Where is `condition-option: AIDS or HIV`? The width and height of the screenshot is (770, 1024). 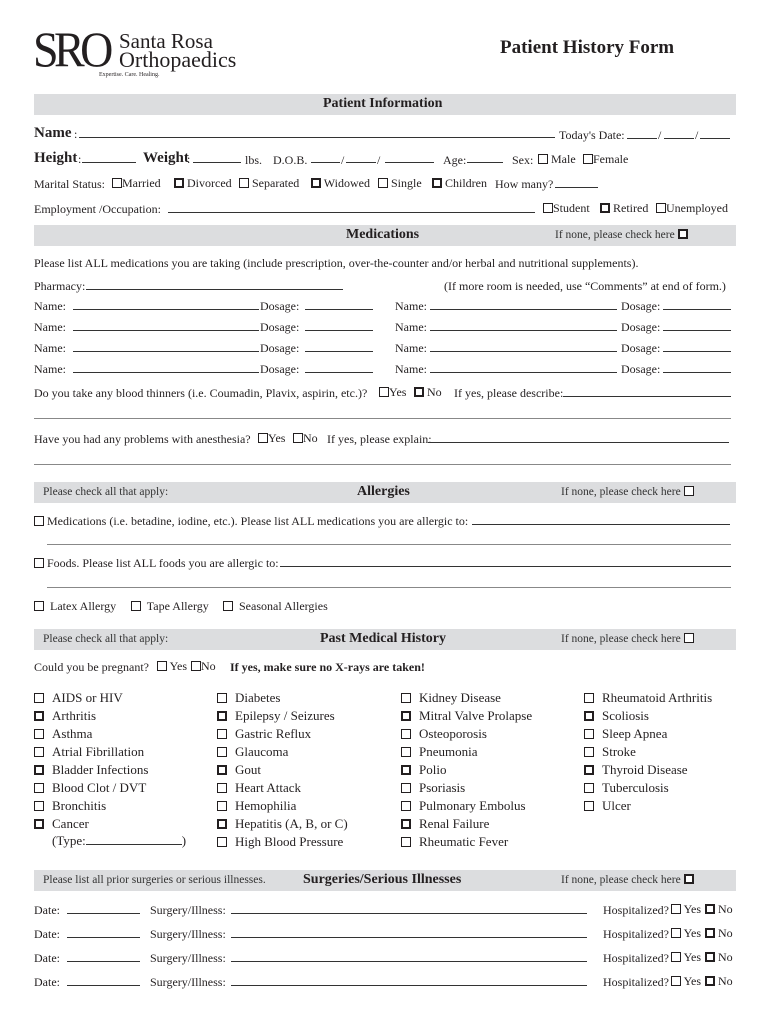
condition-option: AIDS or HIV is located at coordinates (91, 698).